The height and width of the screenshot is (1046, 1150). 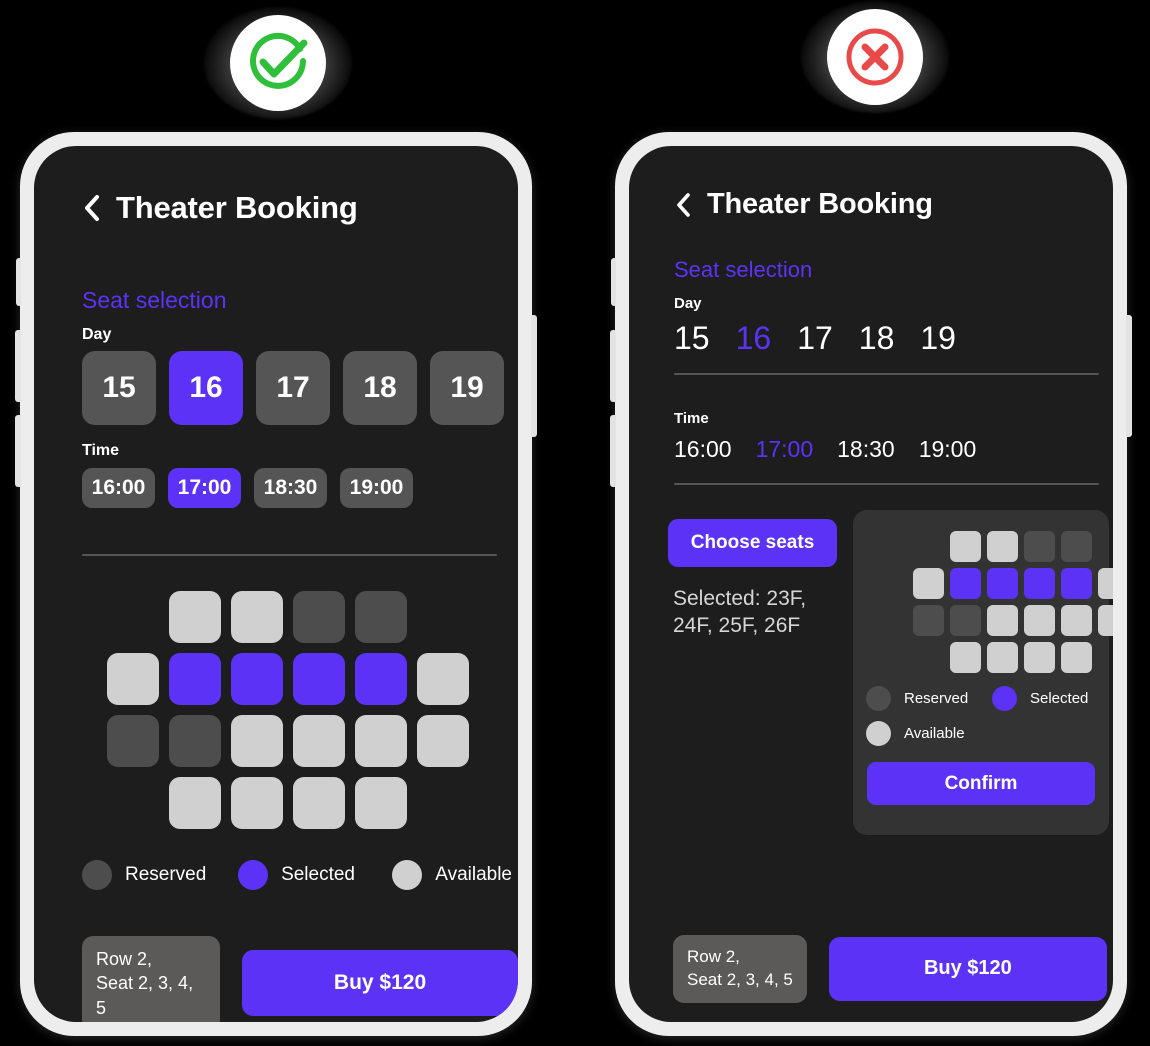 I want to click on time-option-1700: 17:00, so click(x=785, y=449).